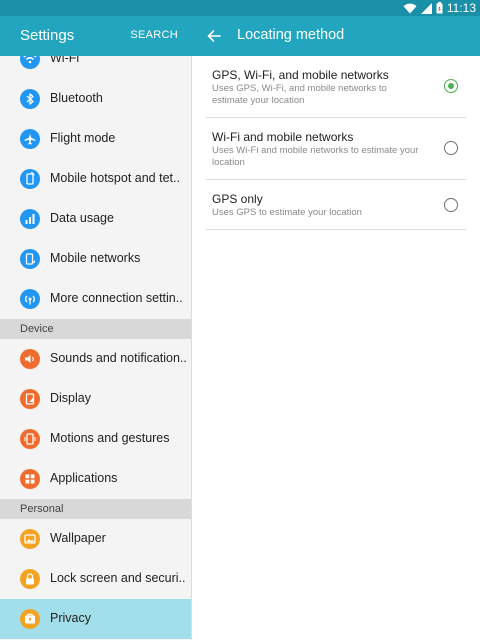  I want to click on wifi-signal-icon, so click(410, 8).